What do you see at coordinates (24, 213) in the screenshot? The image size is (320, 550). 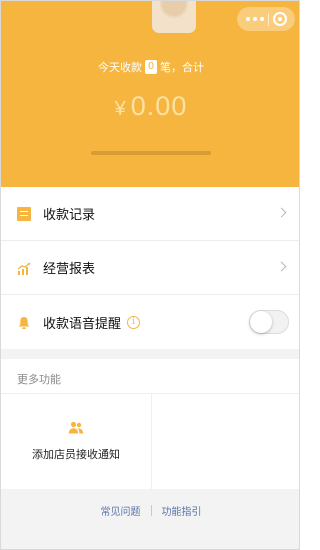 I see `document-icon` at bounding box center [24, 213].